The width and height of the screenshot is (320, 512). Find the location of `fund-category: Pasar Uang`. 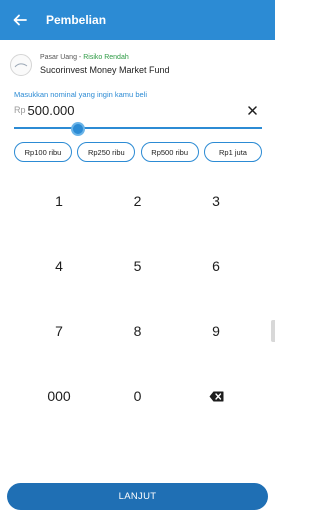

fund-category: Pasar Uang is located at coordinates (58, 57).